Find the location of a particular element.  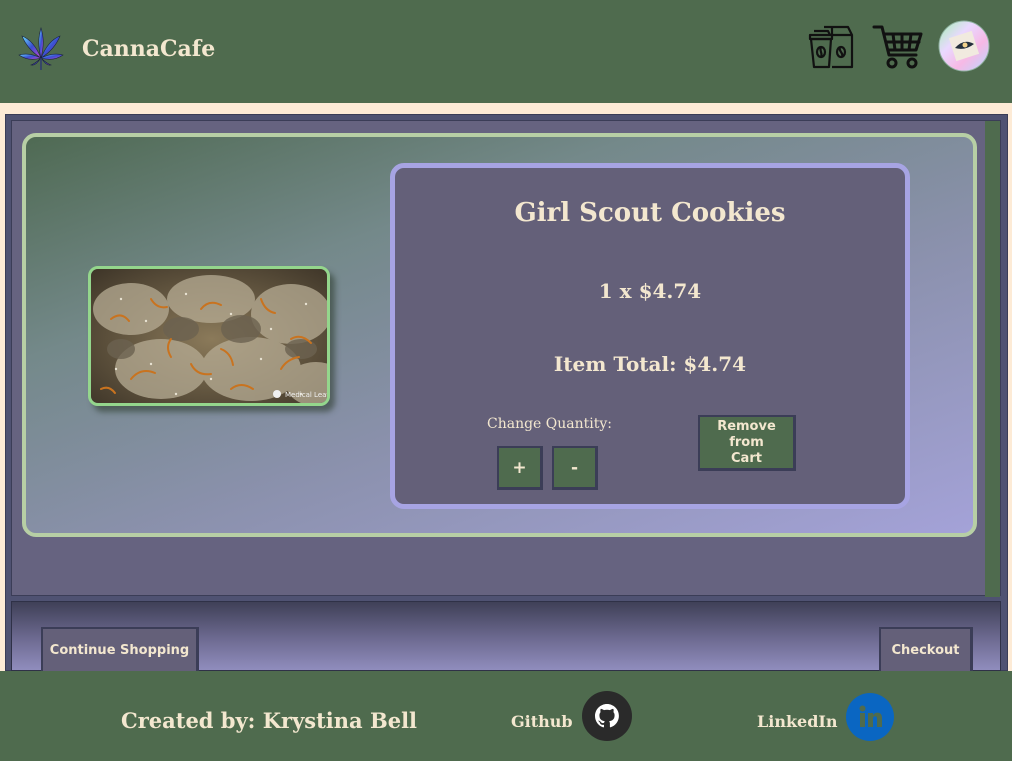

decrease-quantity-button: - is located at coordinates (575, 468).